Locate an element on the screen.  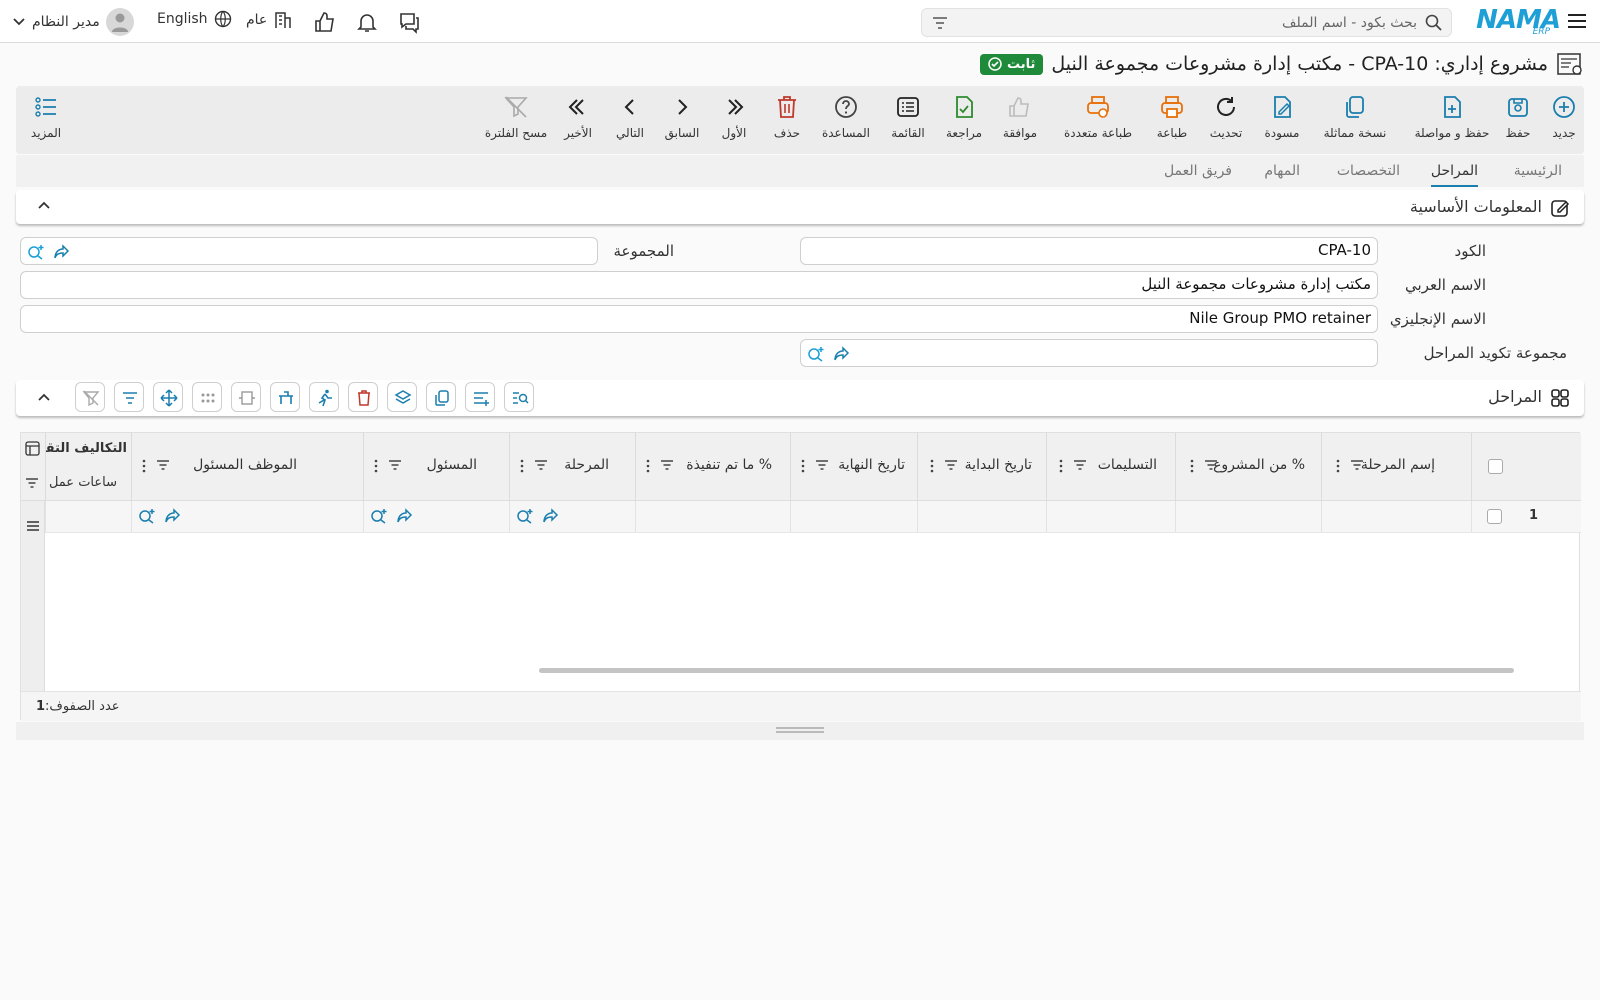
table-row: 1 is located at coordinates (801, 517).